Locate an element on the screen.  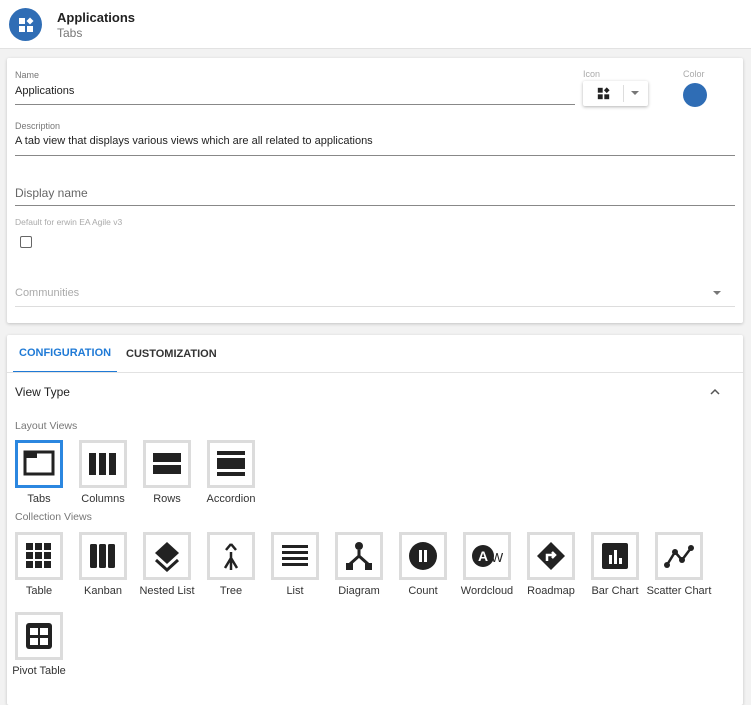
view-tile-accordion: Accordion is located at coordinates (231, 473).